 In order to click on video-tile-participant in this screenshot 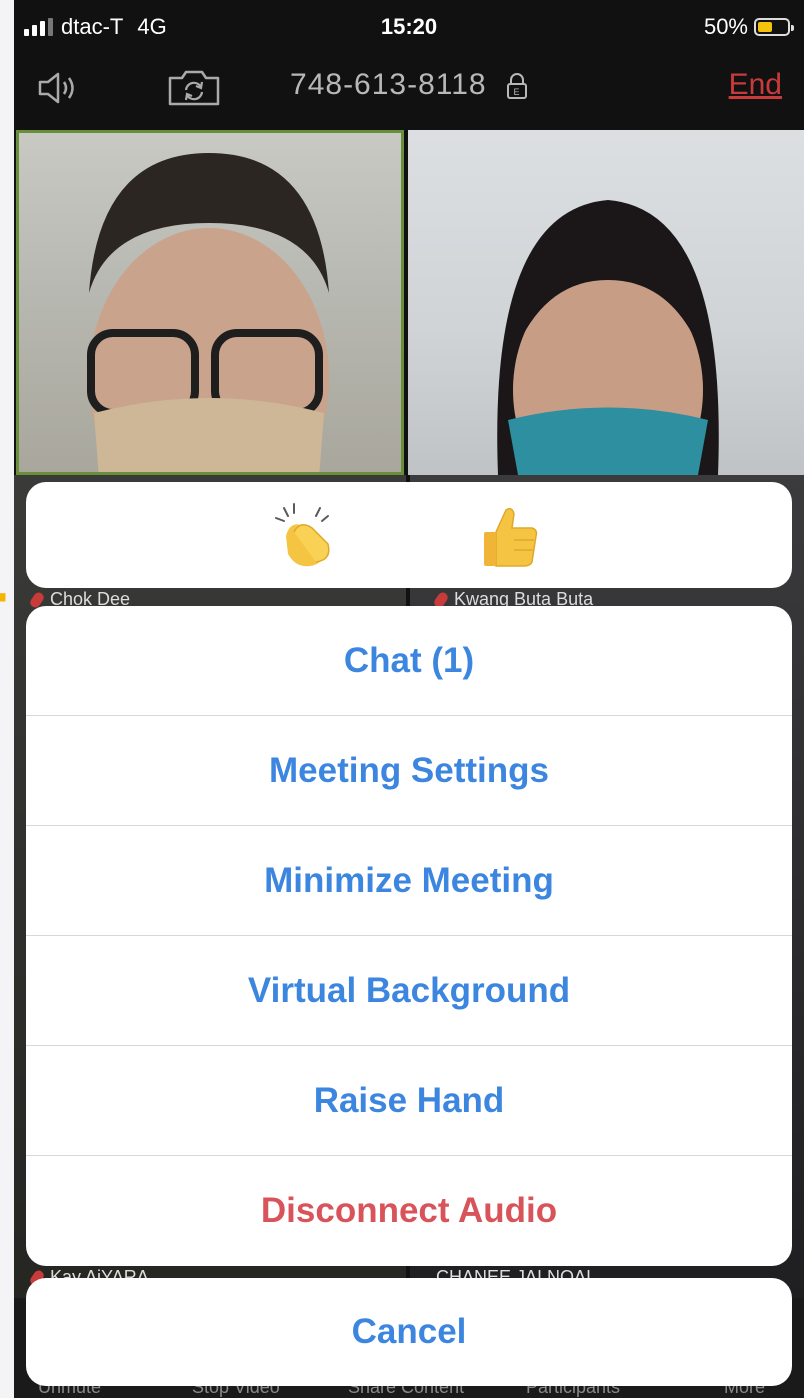, I will do `click(606, 302)`.